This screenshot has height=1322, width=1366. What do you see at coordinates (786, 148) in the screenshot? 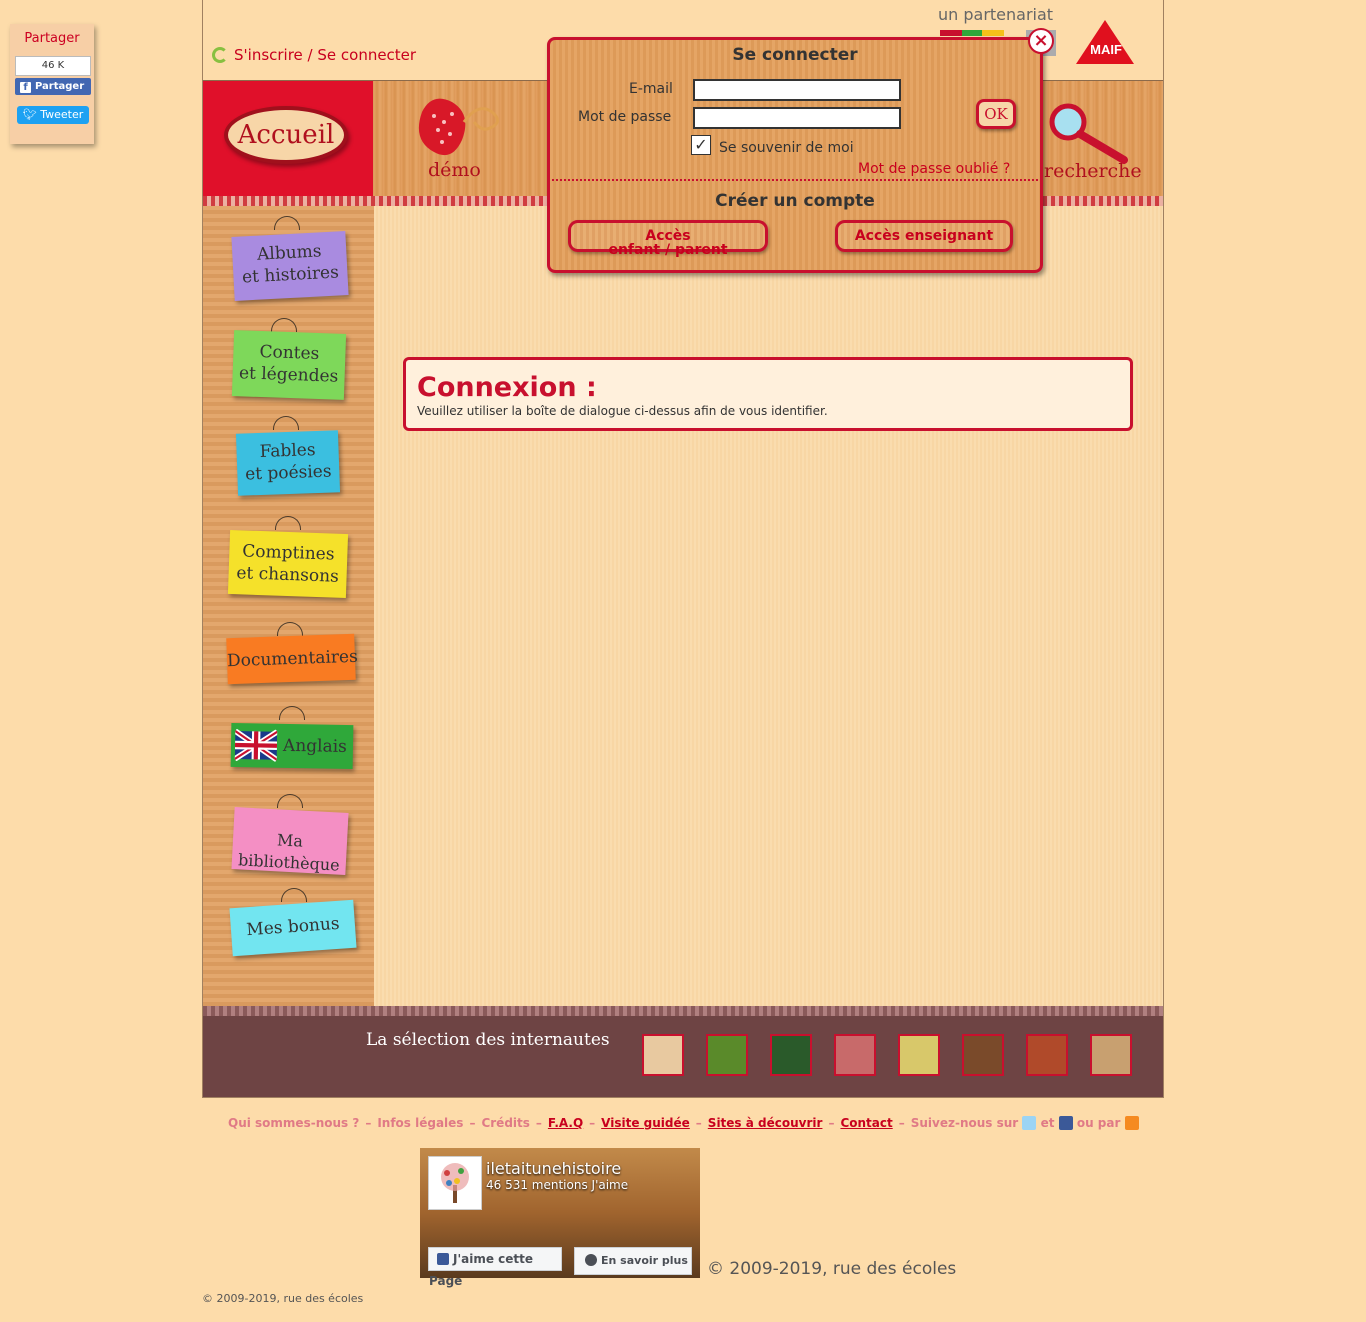
I see `remember-label: Se souvenir de moi` at bounding box center [786, 148].